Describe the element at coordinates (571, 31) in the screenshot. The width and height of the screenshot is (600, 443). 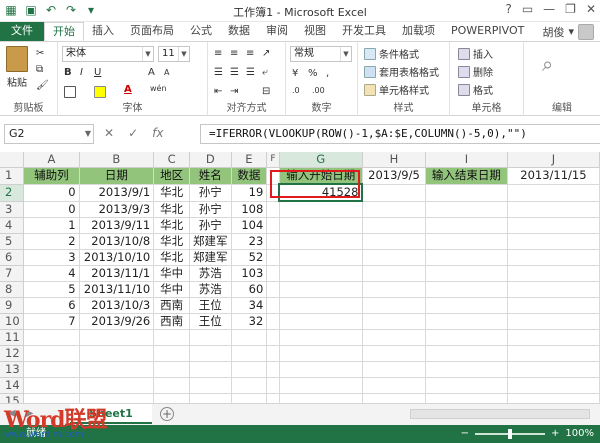
I see `user-account: 胡俊 ▾` at that location.